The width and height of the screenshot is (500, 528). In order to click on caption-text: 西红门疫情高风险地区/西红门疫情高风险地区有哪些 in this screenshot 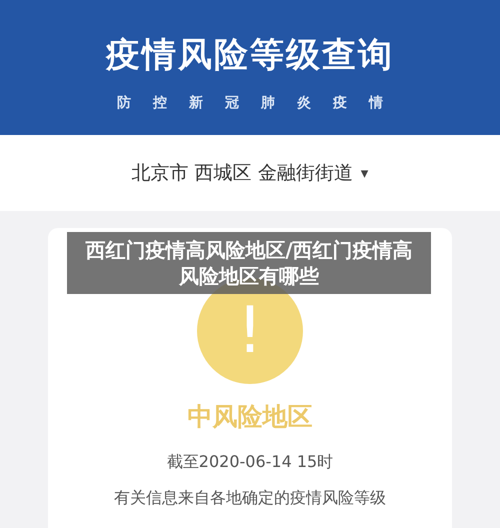, I will do `click(249, 263)`.